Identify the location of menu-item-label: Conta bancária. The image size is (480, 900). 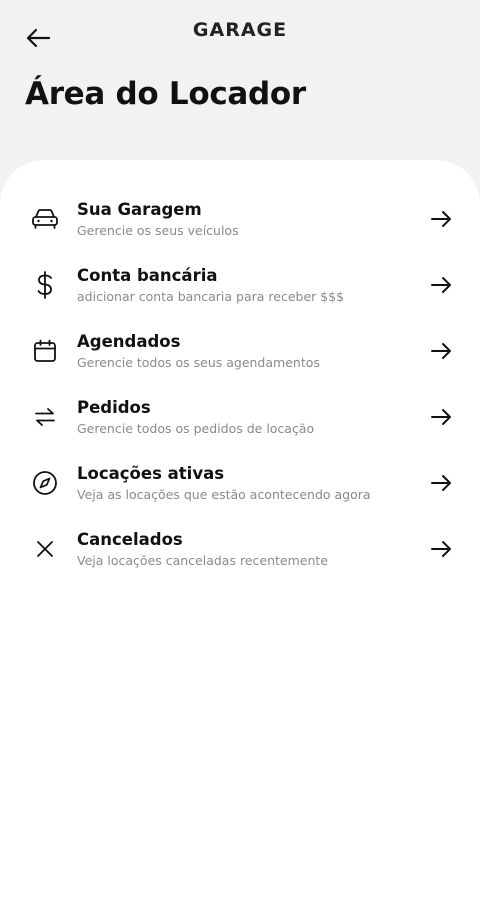
(147, 275).